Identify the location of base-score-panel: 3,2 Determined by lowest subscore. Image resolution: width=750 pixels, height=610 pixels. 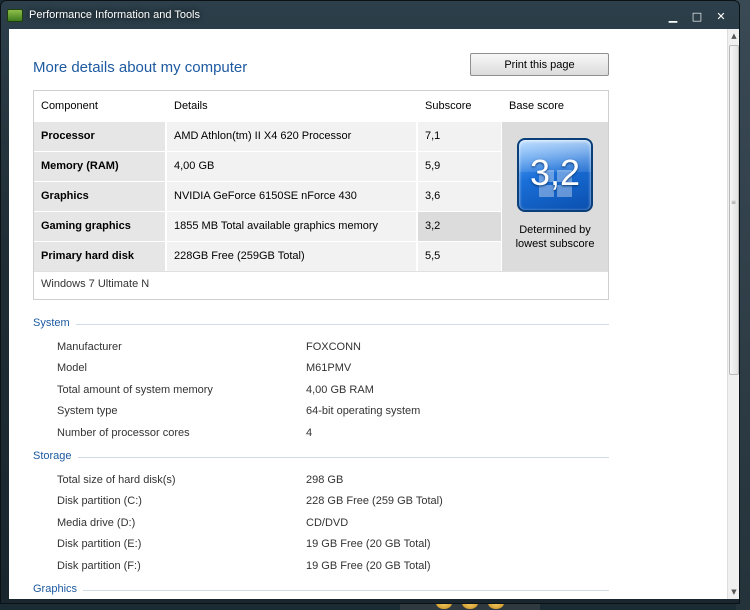
(555, 196).